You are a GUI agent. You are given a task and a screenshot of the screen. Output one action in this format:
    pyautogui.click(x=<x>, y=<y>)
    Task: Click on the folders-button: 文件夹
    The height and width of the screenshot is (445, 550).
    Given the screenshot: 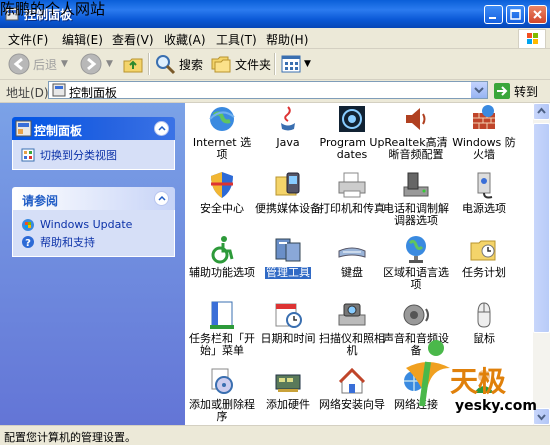 What is the action you would take?
    pyautogui.click(x=240, y=64)
    